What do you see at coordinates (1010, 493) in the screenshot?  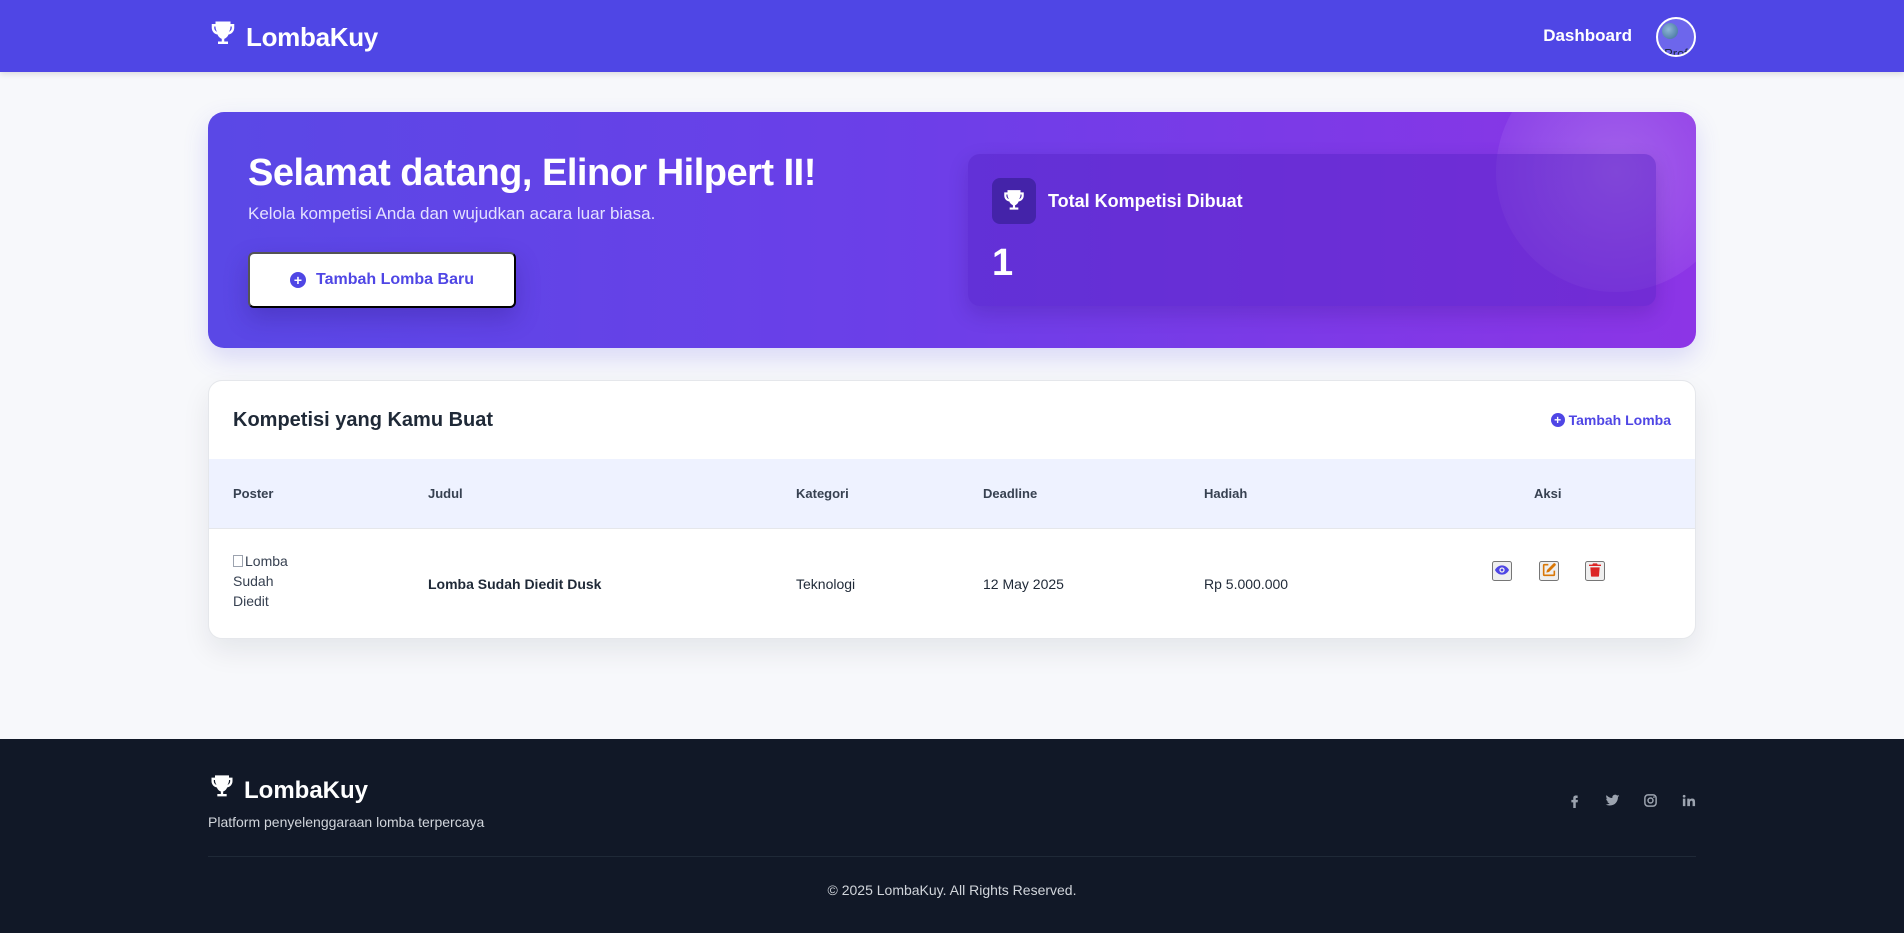 I see `column-header-deadline: Deadline` at bounding box center [1010, 493].